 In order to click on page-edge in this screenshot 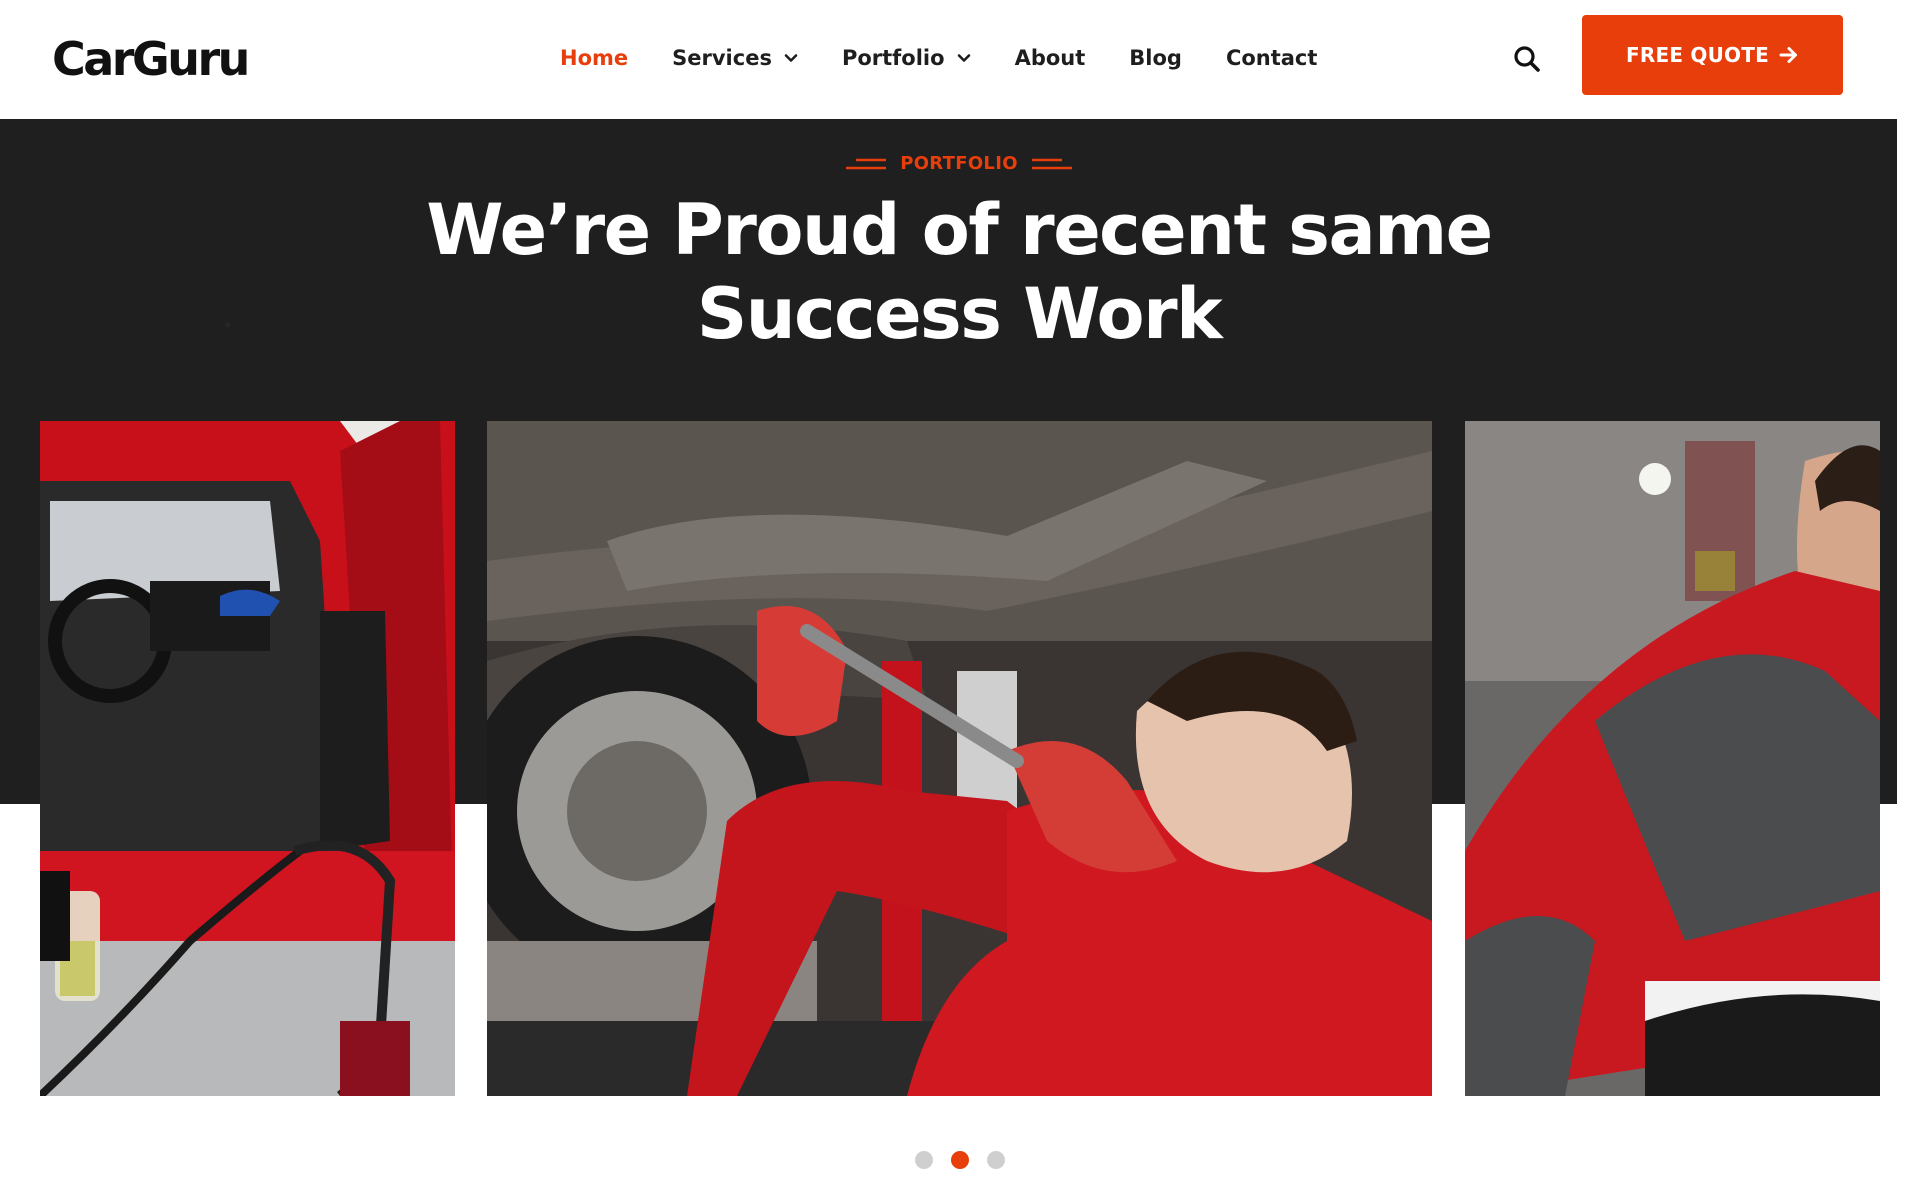, I will do `click(1907, 599)`.